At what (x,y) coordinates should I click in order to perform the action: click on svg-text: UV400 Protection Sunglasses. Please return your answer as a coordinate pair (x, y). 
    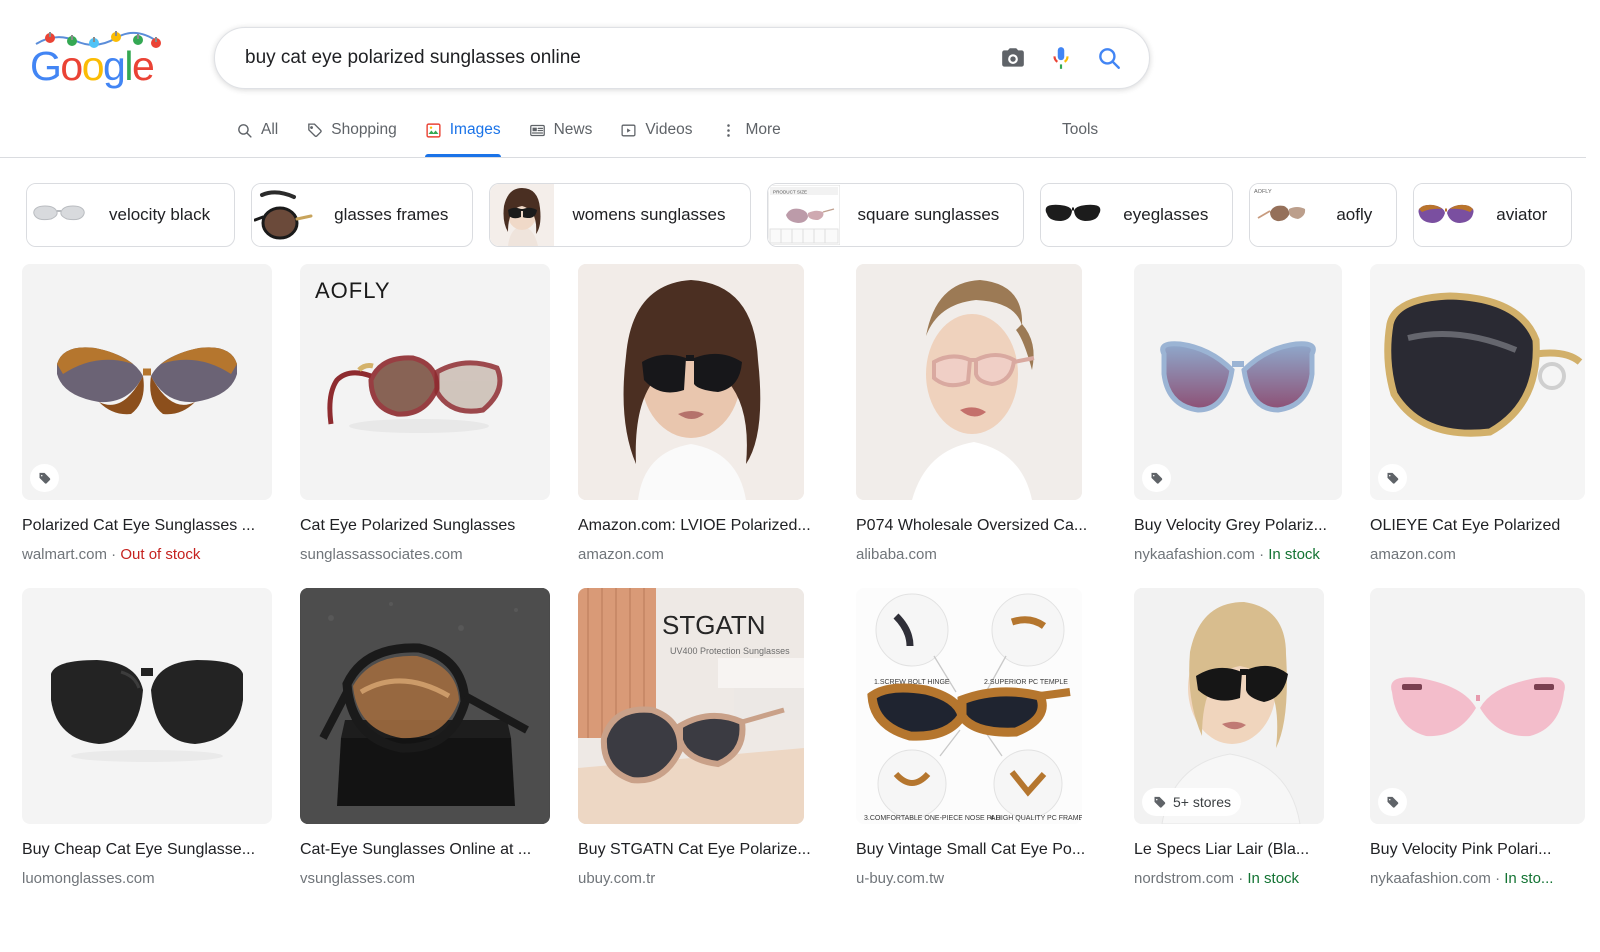
    Looking at the image, I should click on (730, 651).